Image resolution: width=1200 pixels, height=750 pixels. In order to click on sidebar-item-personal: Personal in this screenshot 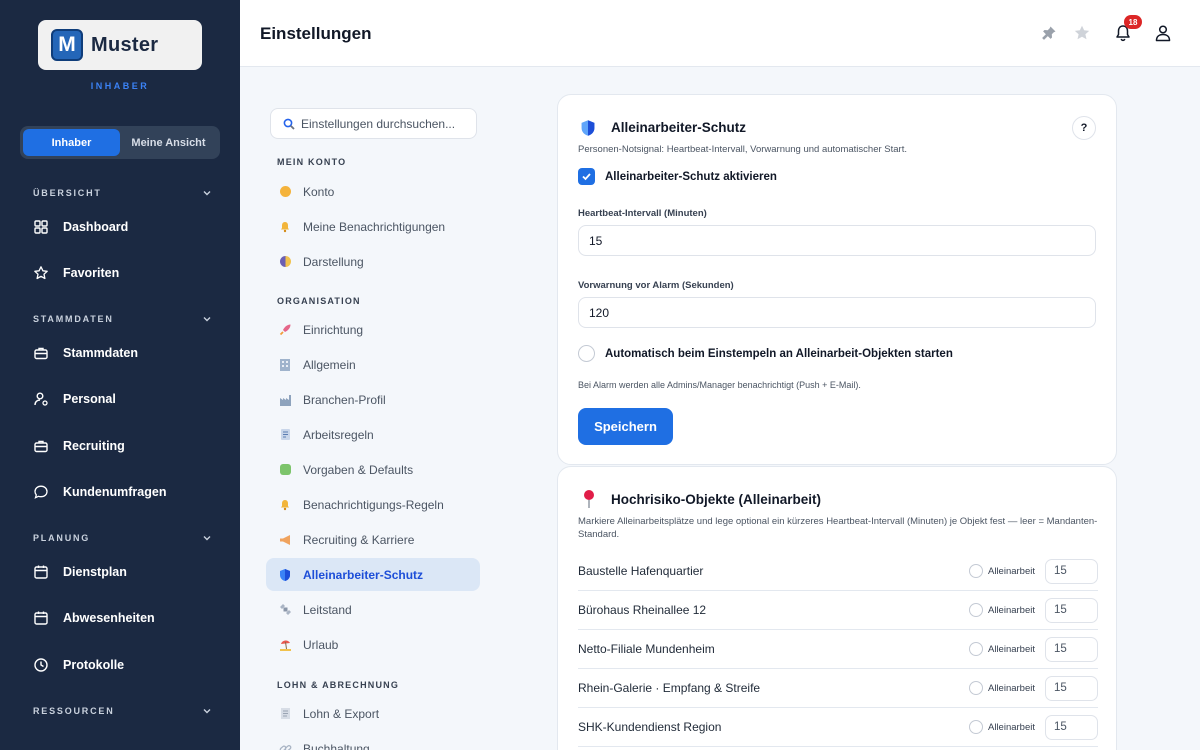, I will do `click(128, 399)`.